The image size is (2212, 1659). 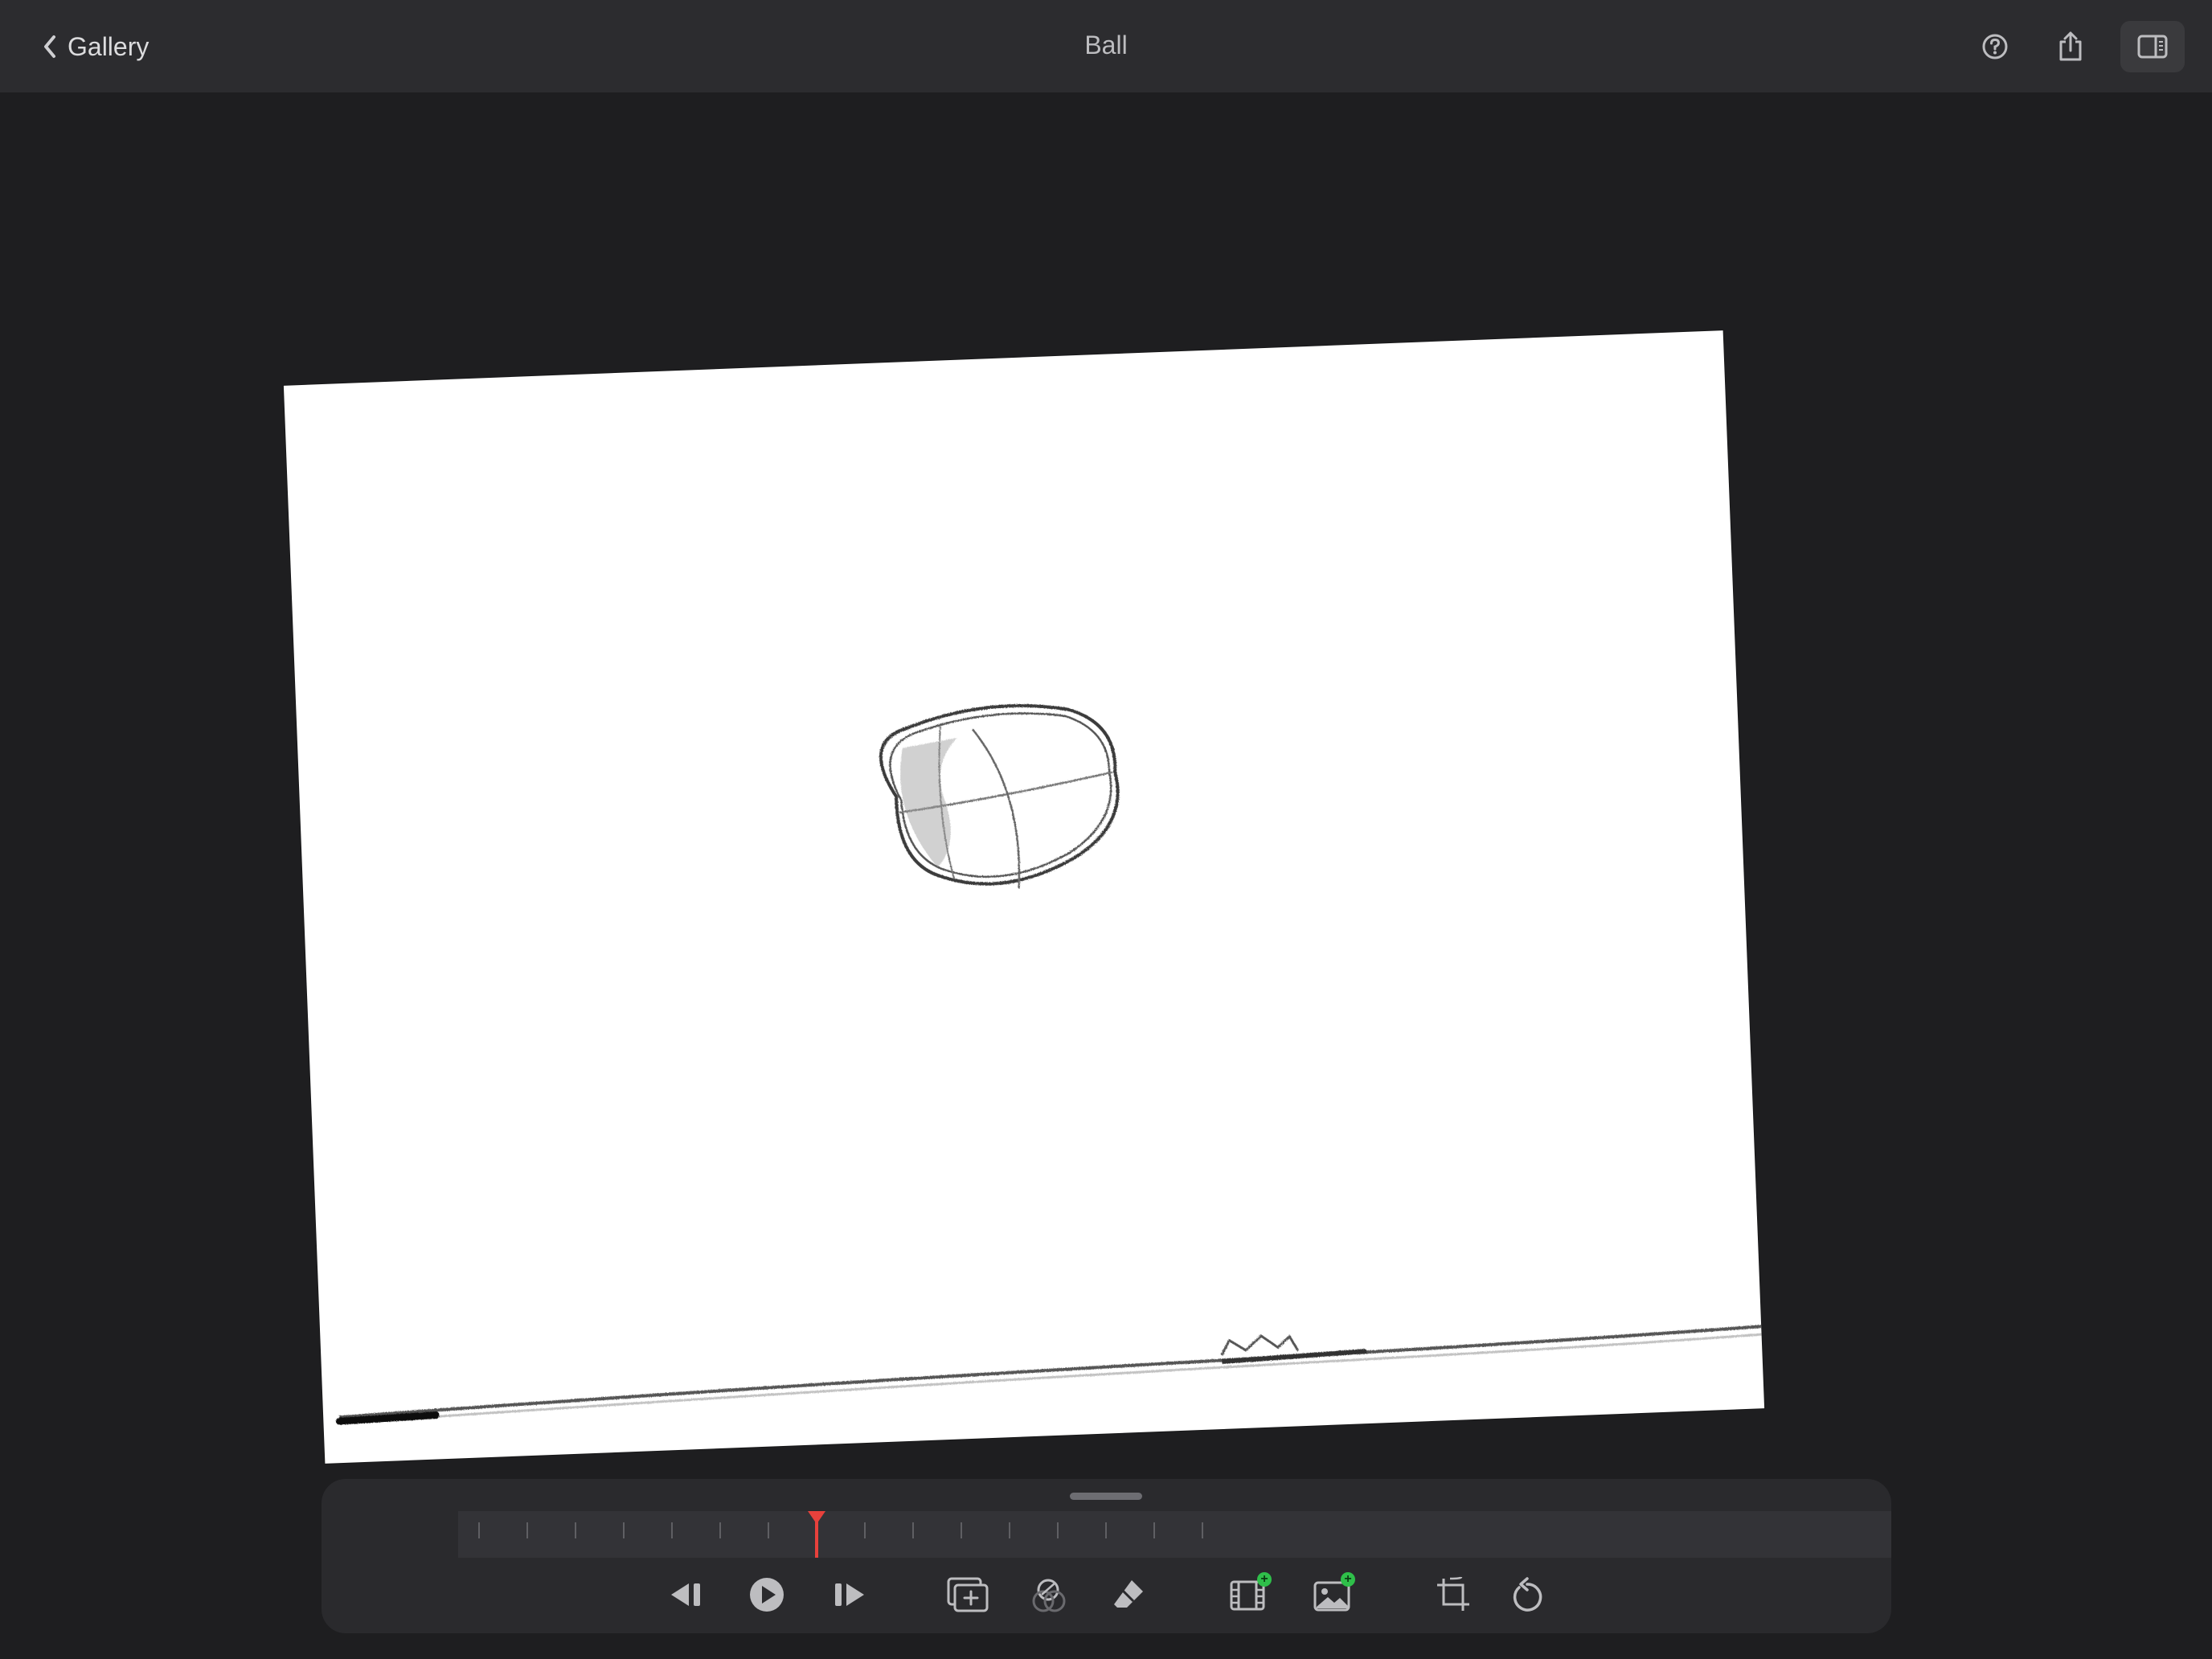 I want to click on undo-icon, so click(x=1527, y=1594).